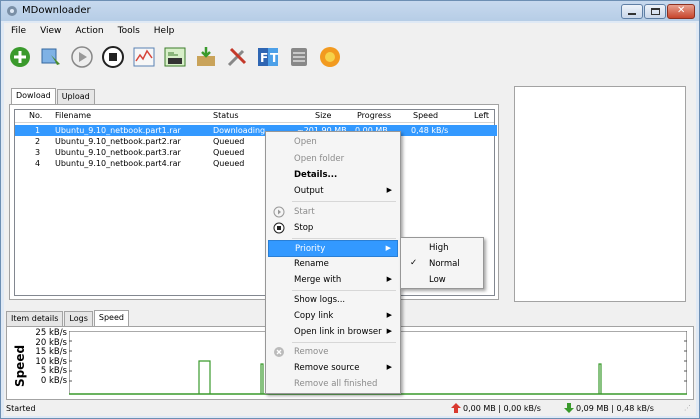 Image resolution: width=700 pixels, height=419 pixels. What do you see at coordinates (38, 163) in the screenshot?
I see `cell-no: 4` at bounding box center [38, 163].